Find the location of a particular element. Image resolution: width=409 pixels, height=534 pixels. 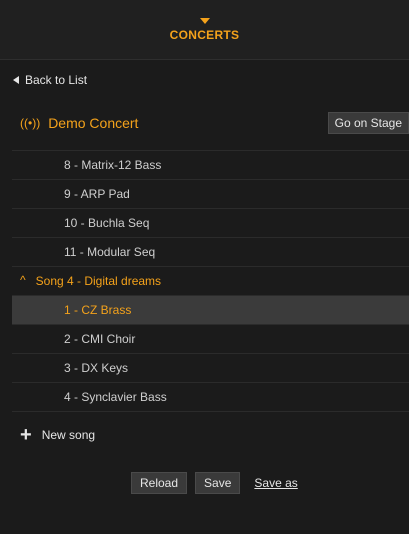

concert-name: Demo Concert is located at coordinates (93, 123).